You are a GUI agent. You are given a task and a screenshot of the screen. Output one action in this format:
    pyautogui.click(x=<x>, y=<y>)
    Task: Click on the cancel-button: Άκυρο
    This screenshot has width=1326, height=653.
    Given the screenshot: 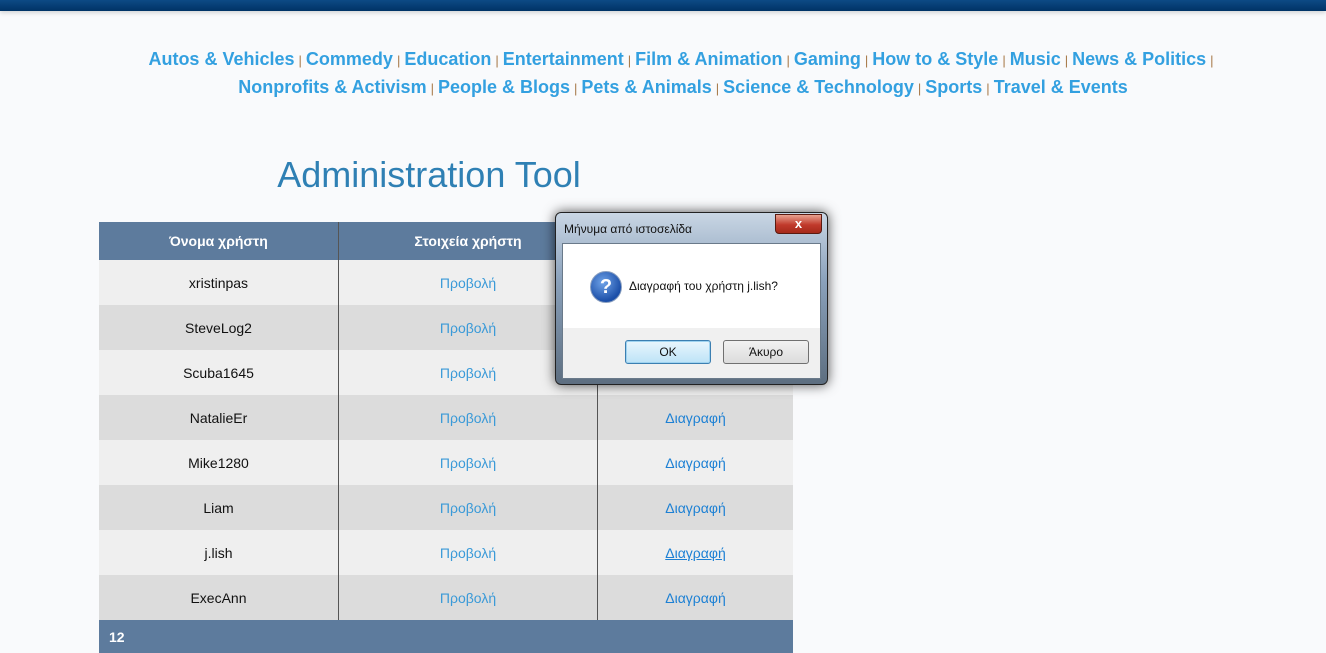 What is the action you would take?
    pyautogui.click(x=766, y=352)
    